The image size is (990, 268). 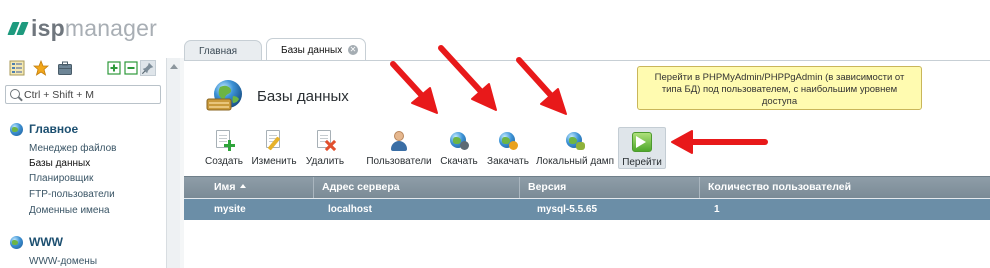 What do you see at coordinates (224, 141) in the screenshot?
I see `create-icon` at bounding box center [224, 141].